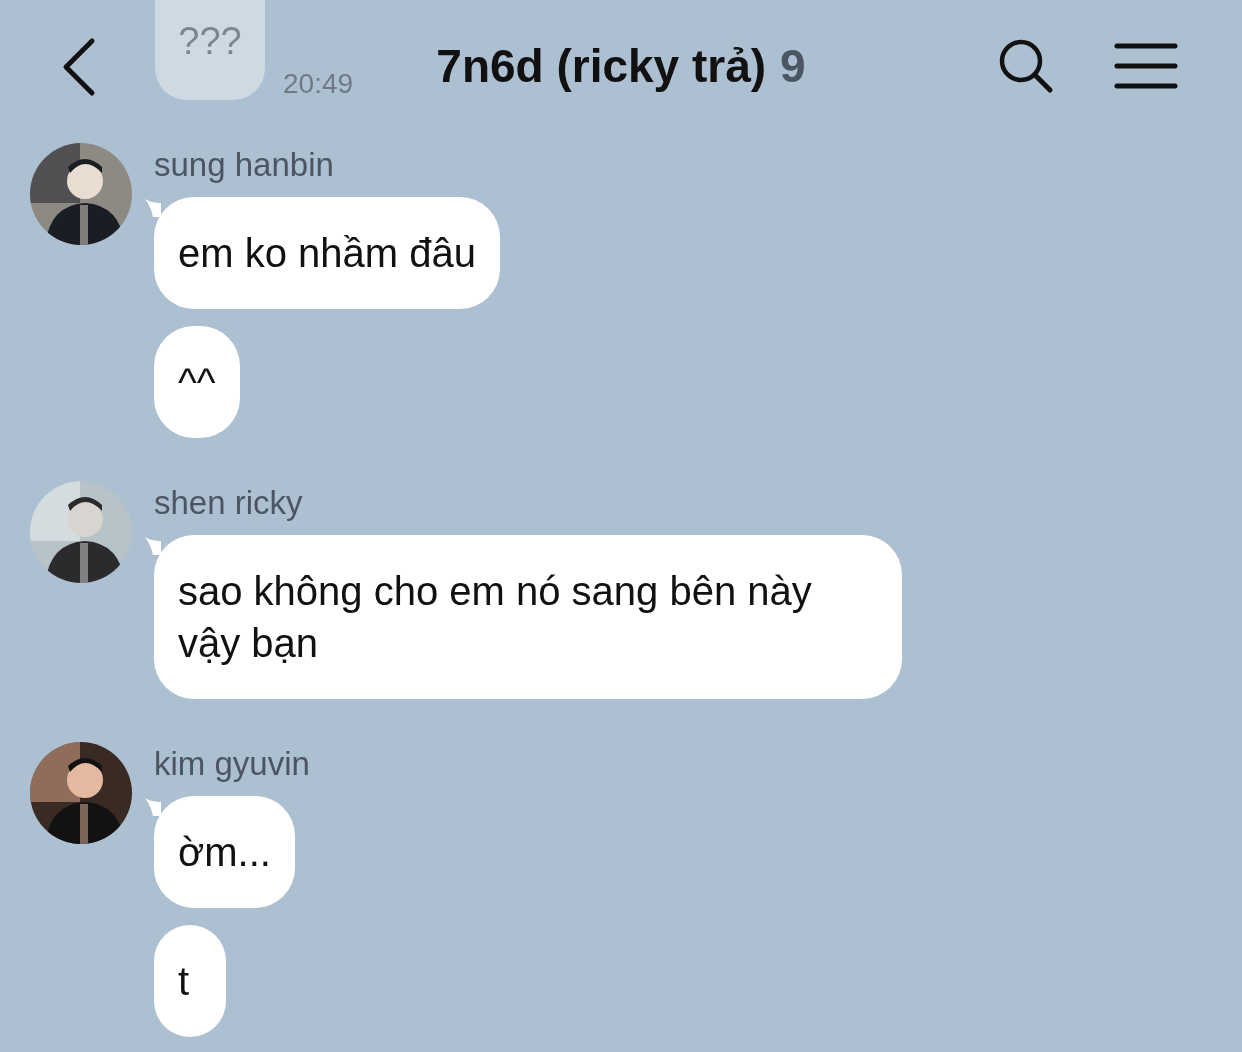 The width and height of the screenshot is (1242, 1052). What do you see at coordinates (327, 253) in the screenshot?
I see `message-bubble: em ko nhầm đâu` at bounding box center [327, 253].